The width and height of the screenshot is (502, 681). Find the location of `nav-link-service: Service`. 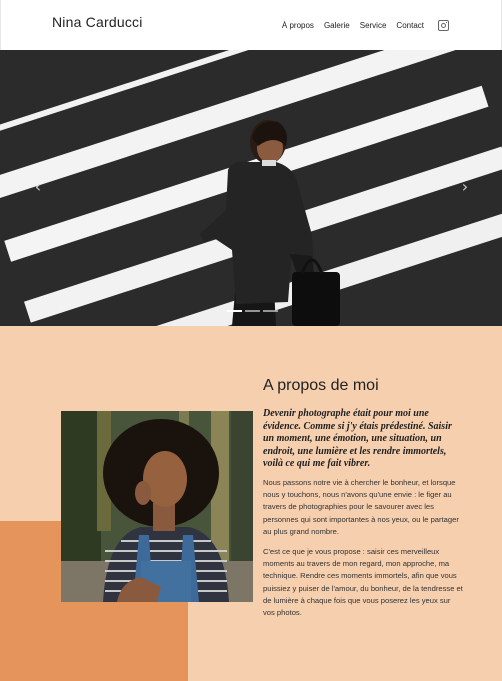

nav-link-service: Service is located at coordinates (373, 25).